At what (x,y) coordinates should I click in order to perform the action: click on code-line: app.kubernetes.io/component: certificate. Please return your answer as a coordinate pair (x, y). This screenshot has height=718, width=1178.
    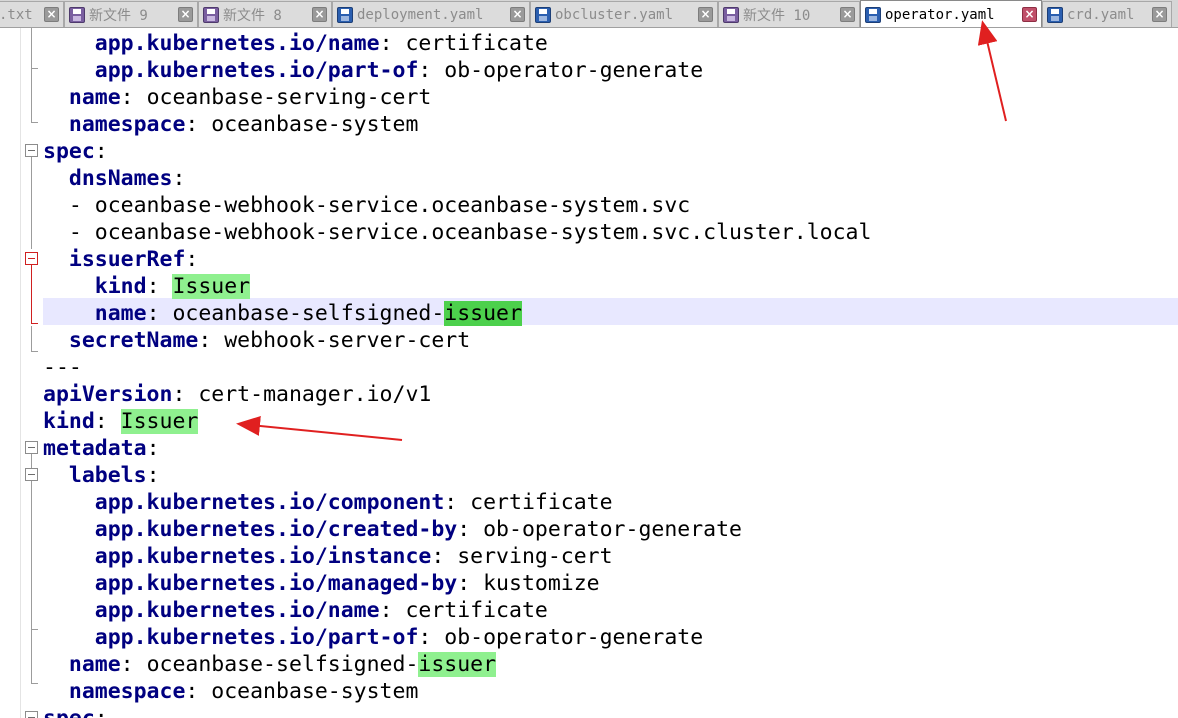
    Looking at the image, I should click on (328, 502).